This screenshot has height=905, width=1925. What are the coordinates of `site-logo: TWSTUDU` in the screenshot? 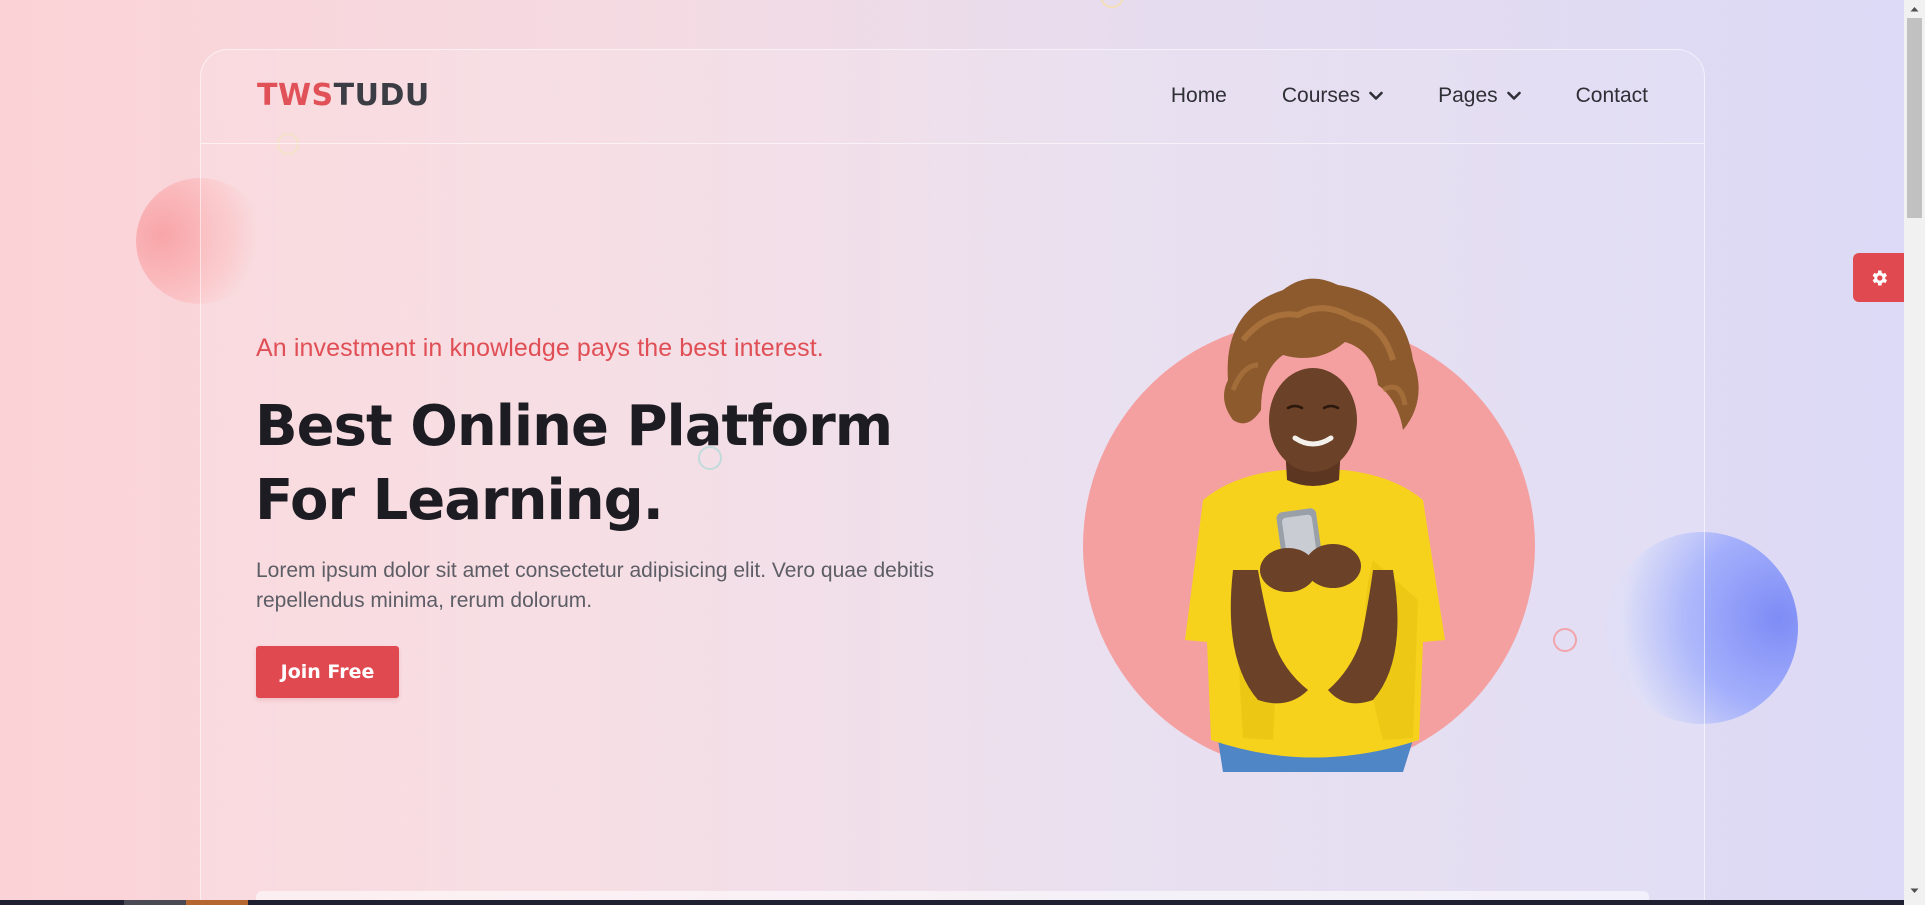 It's located at (343, 96).